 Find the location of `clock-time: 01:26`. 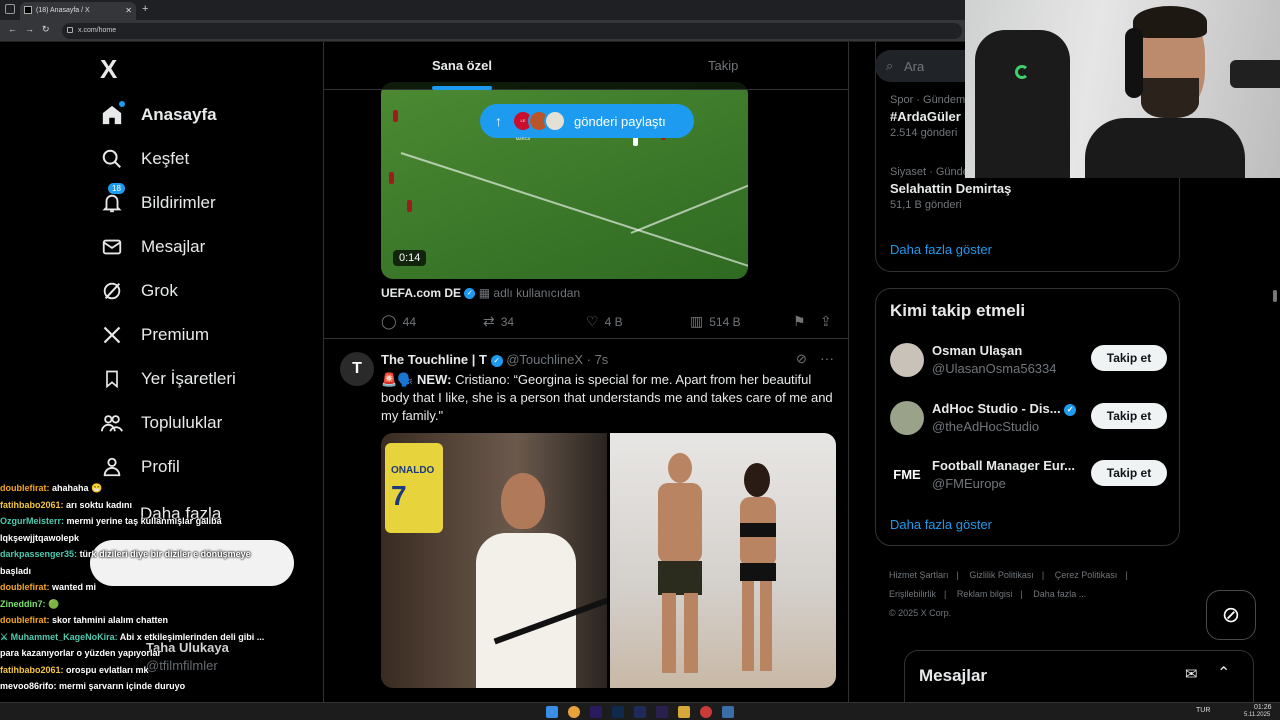

clock-time: 01:26 is located at coordinates (1263, 707).